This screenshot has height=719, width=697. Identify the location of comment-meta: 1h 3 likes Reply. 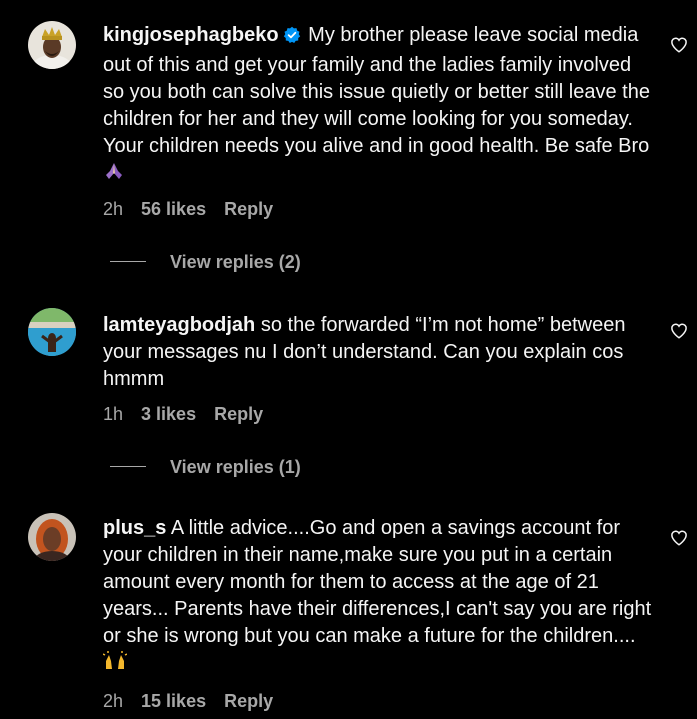
(183, 414).